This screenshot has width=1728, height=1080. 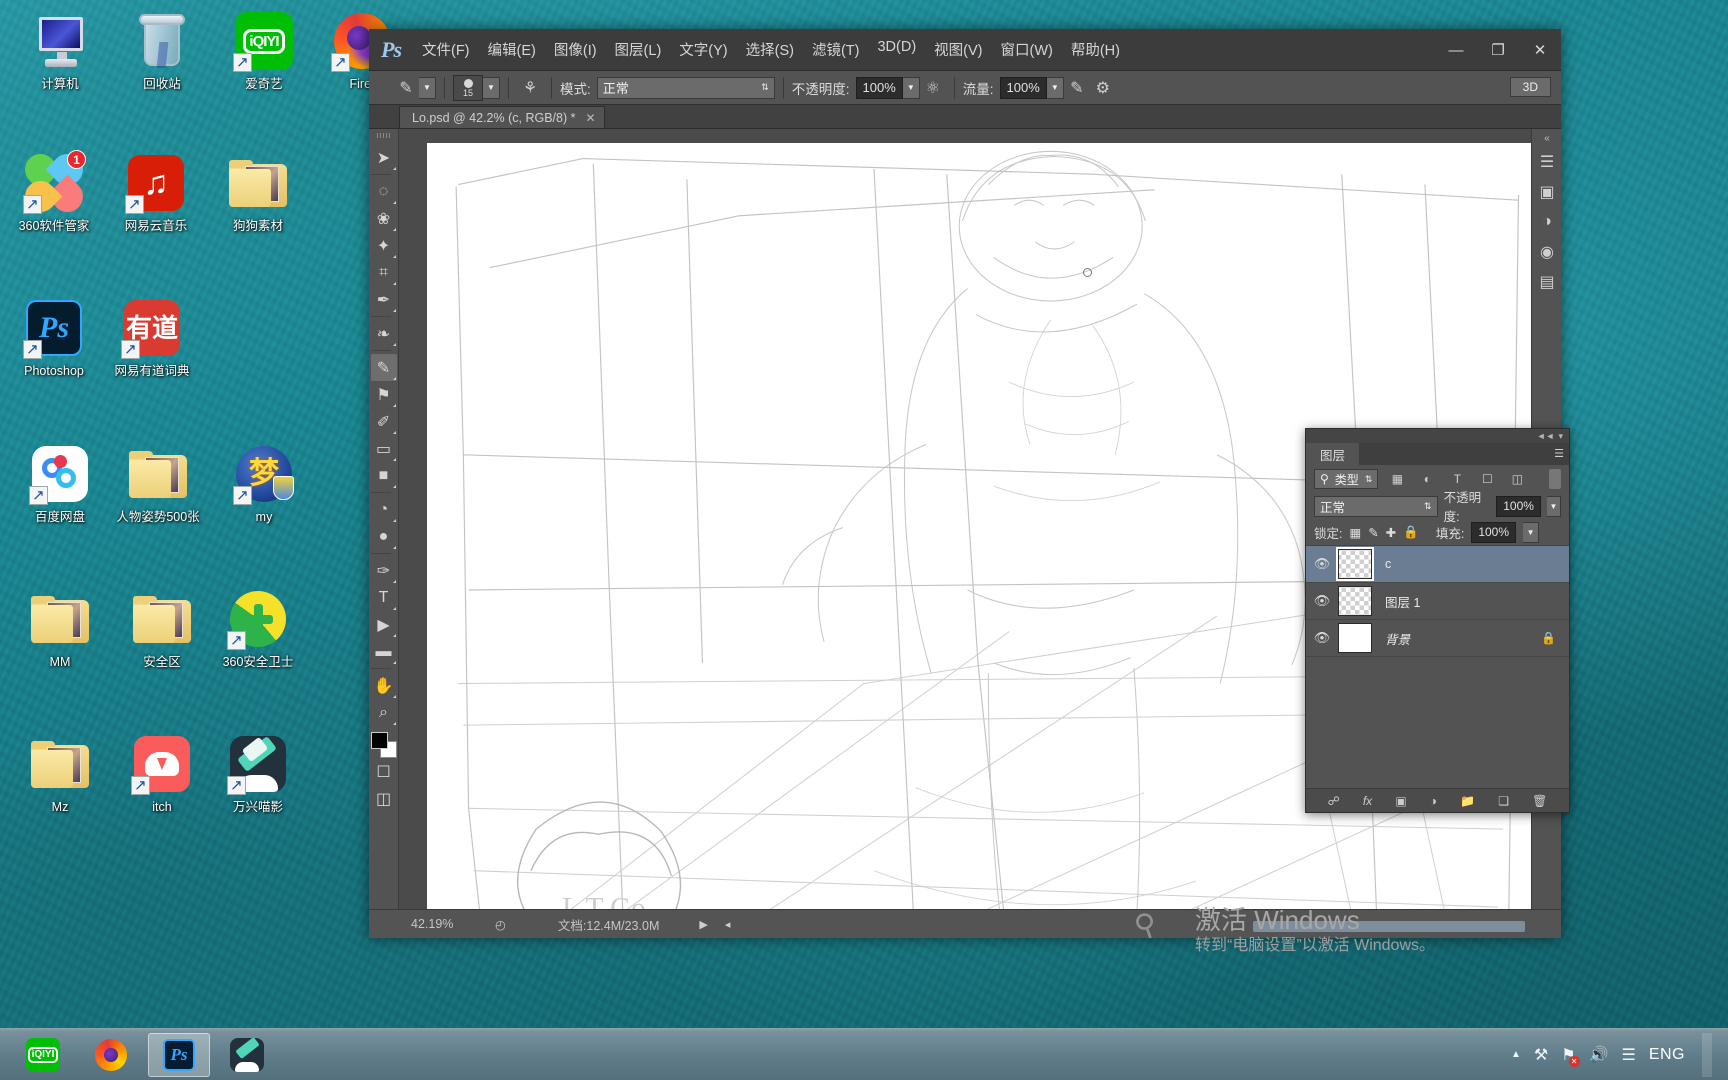 What do you see at coordinates (958, 49) in the screenshot?
I see `menu-8: 视图(V)` at bounding box center [958, 49].